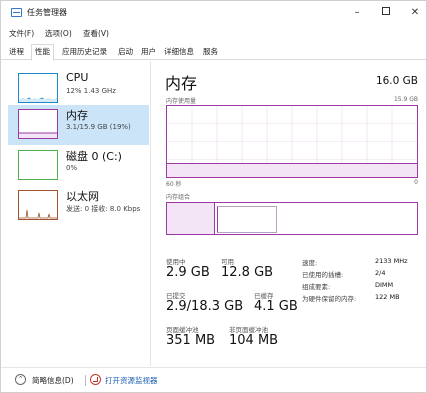 The width and height of the screenshot is (427, 393). I want to click on tab-processes: 进程, so click(16, 52).